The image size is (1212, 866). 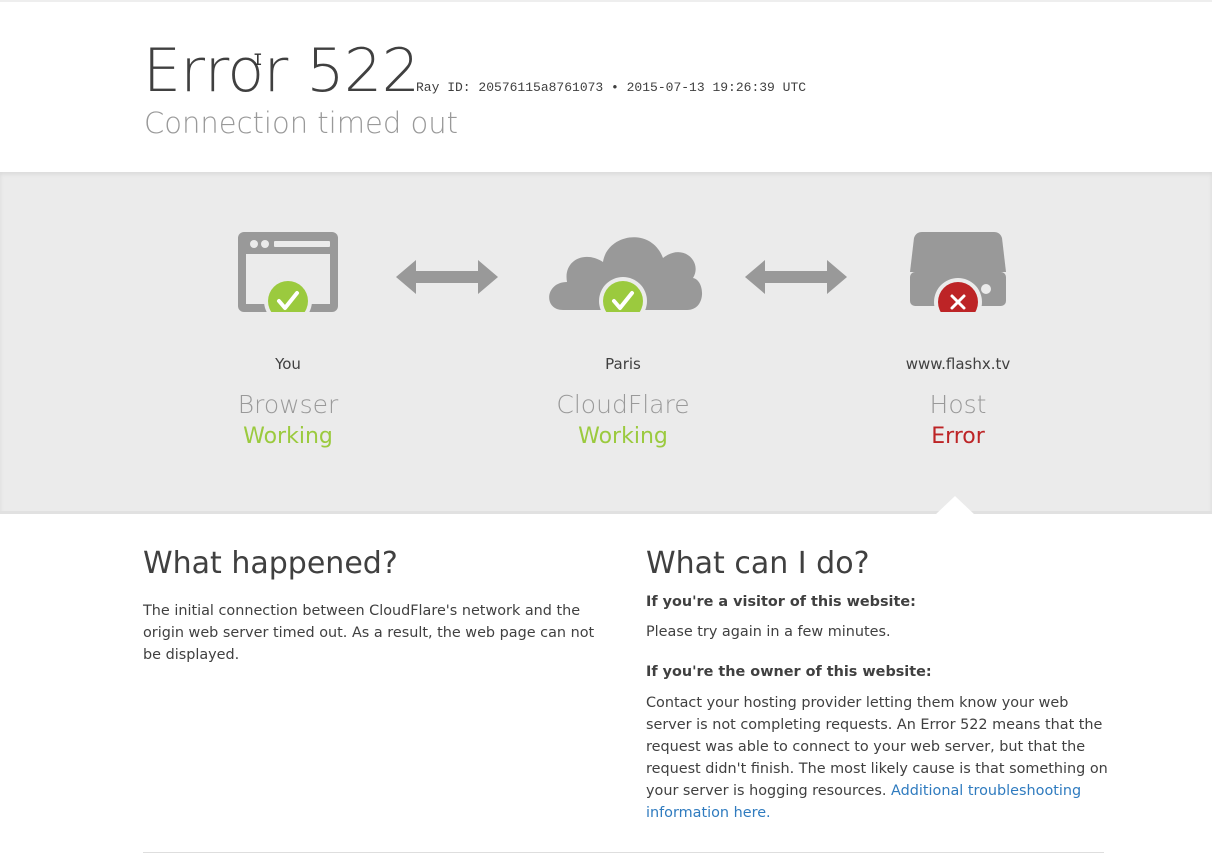 What do you see at coordinates (623, 852) in the screenshot?
I see `bottom-divider` at bounding box center [623, 852].